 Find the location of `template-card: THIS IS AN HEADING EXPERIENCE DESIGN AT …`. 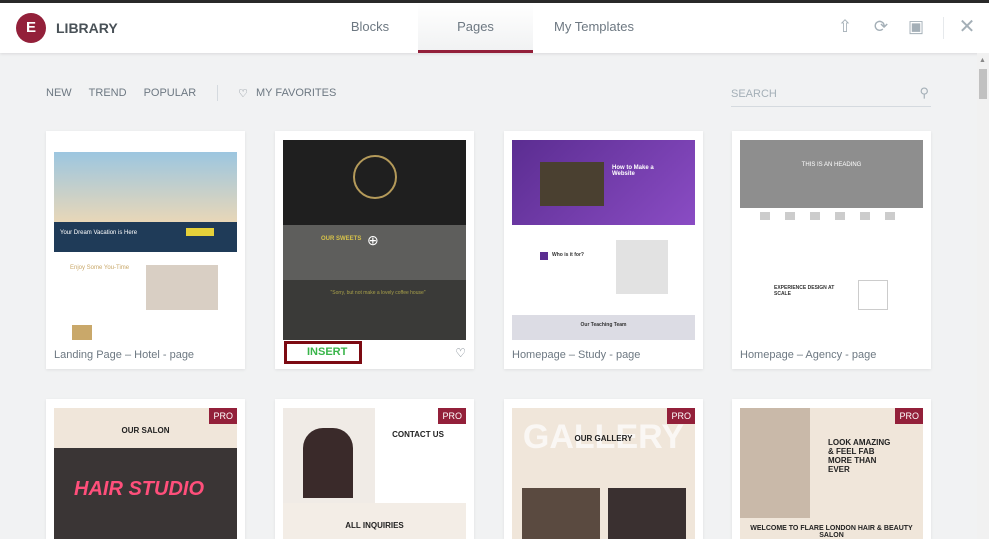

template-card: THIS IS AN HEADING EXPERIENCE DESIGN AT … is located at coordinates (831, 250).